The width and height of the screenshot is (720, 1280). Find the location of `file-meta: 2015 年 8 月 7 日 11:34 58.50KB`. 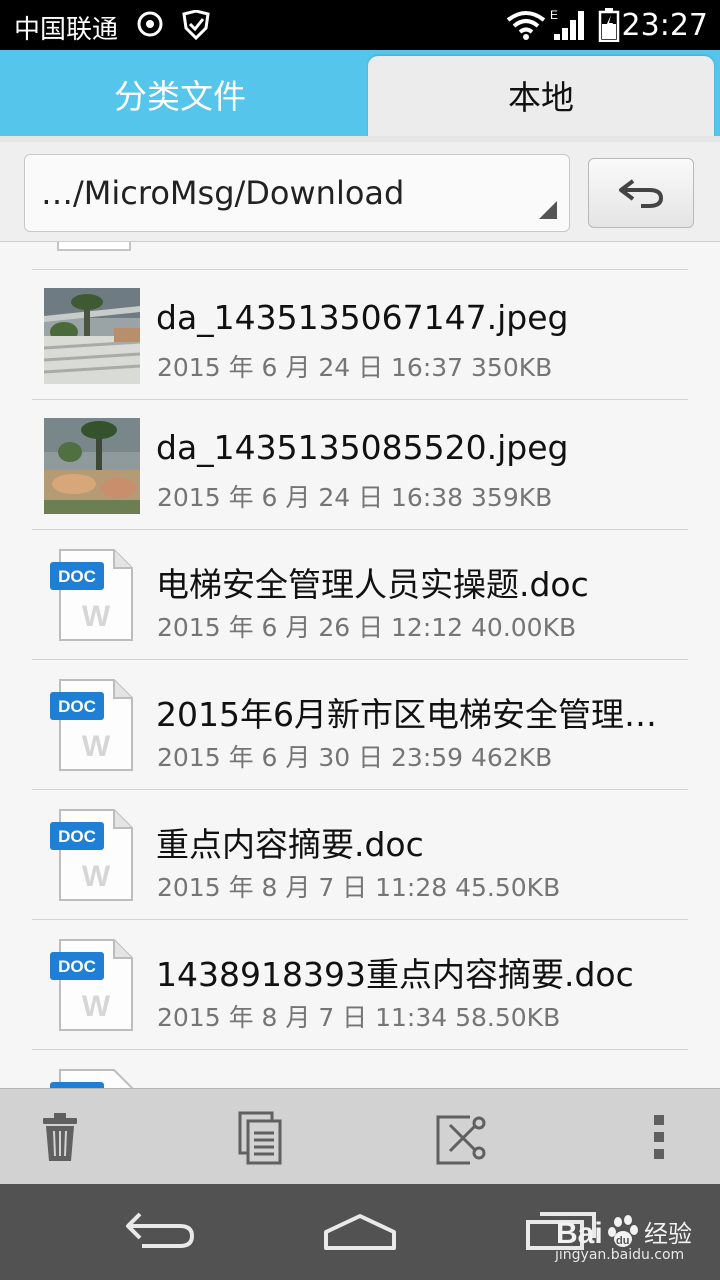

file-meta: 2015 年 8 月 7 日 11:34 58.50KB is located at coordinates (359, 1017).